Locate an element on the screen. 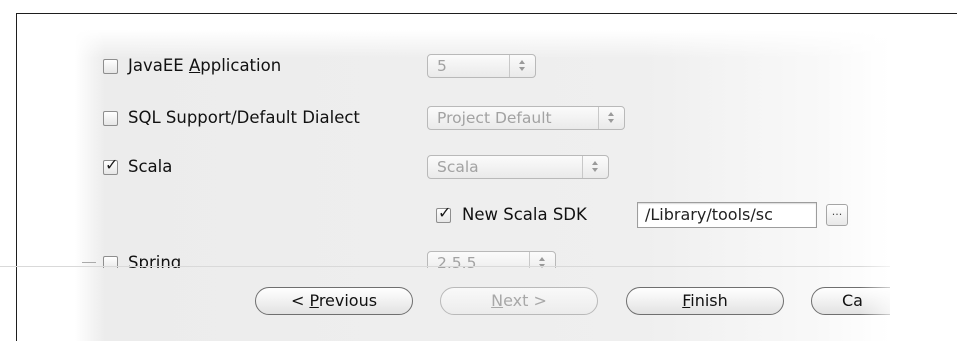 Image resolution: width=957 pixels, height=341 pixels. finish-button: Finish is located at coordinates (705, 301).